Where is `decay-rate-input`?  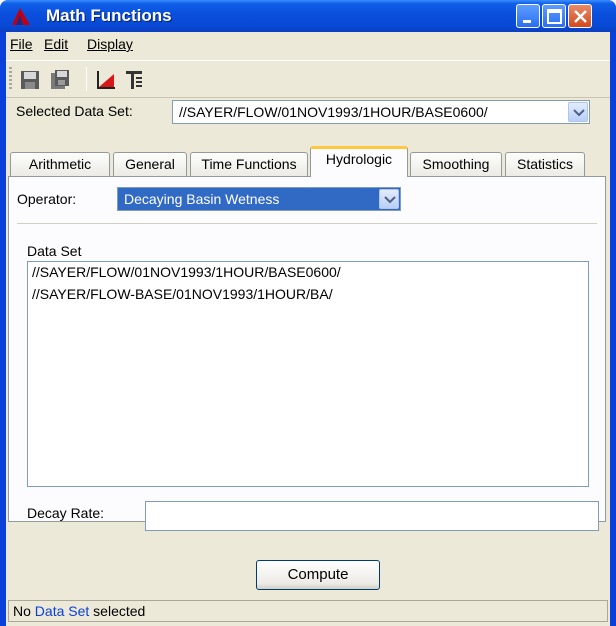
decay-rate-input is located at coordinates (372, 516).